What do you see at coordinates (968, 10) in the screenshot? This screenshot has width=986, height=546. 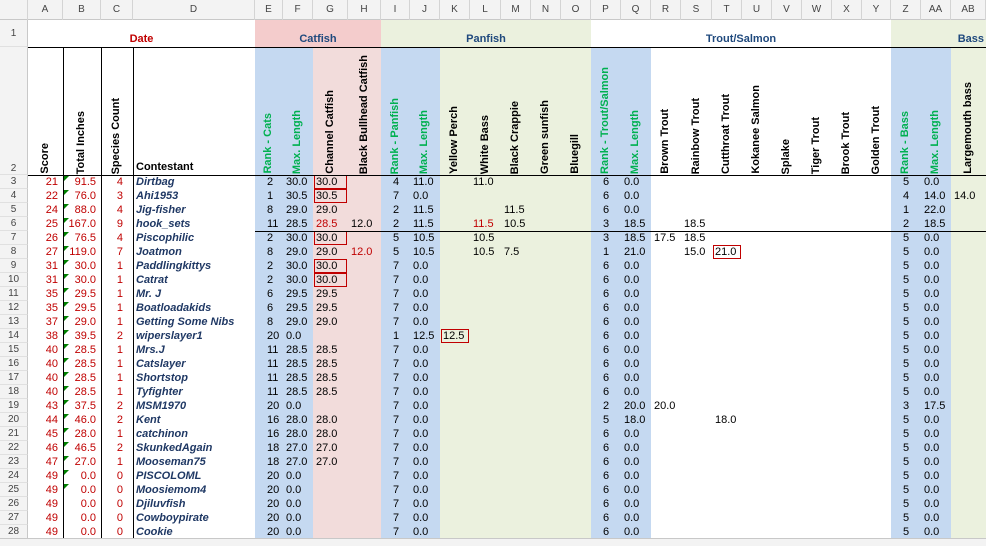 I see `column-header: AB` at bounding box center [968, 10].